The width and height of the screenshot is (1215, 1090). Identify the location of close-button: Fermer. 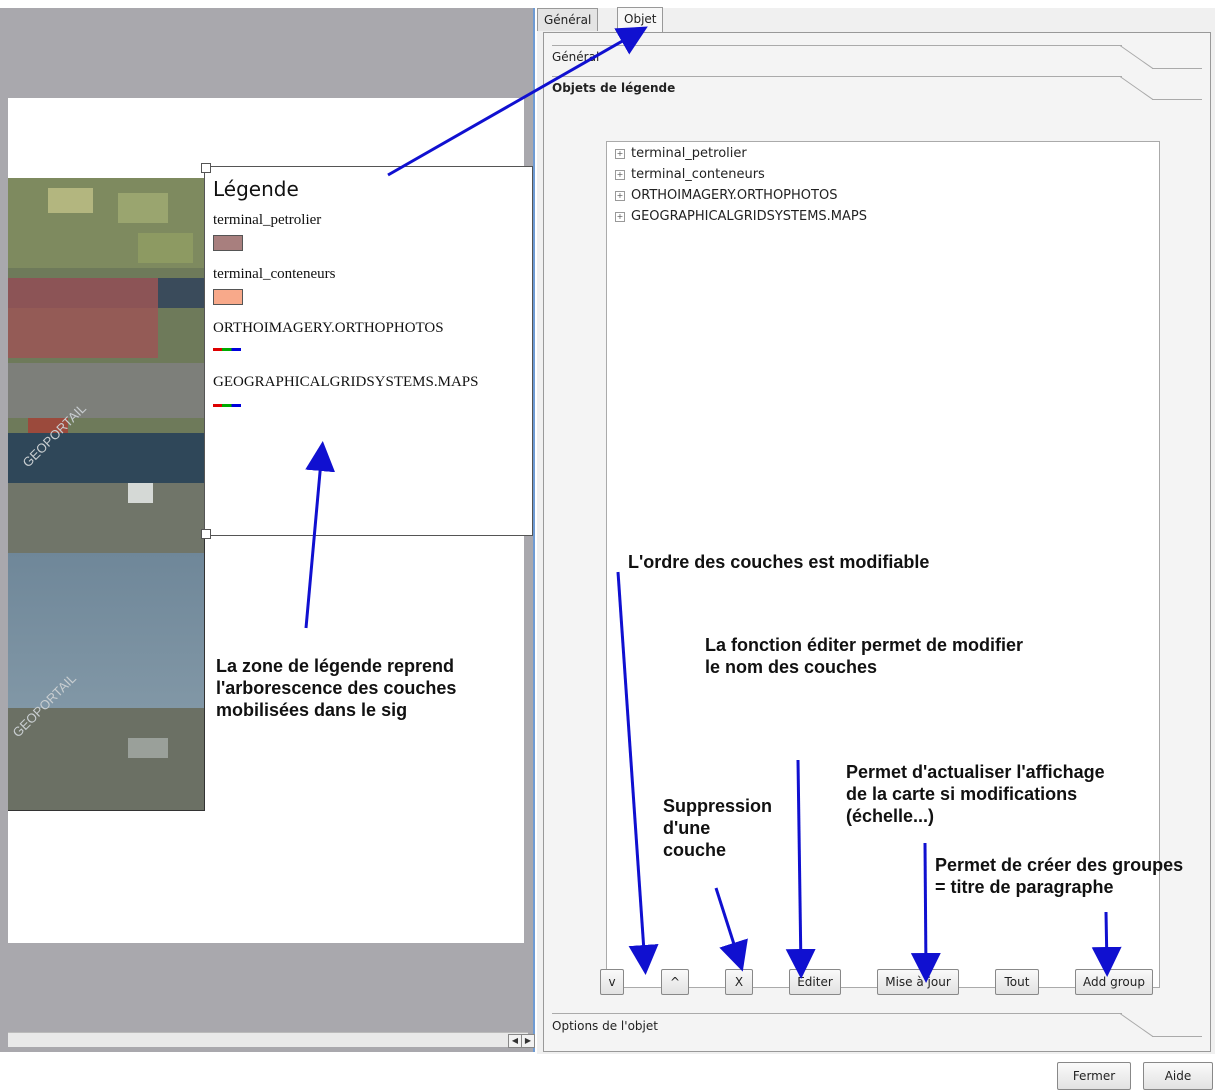
(1094, 1076).